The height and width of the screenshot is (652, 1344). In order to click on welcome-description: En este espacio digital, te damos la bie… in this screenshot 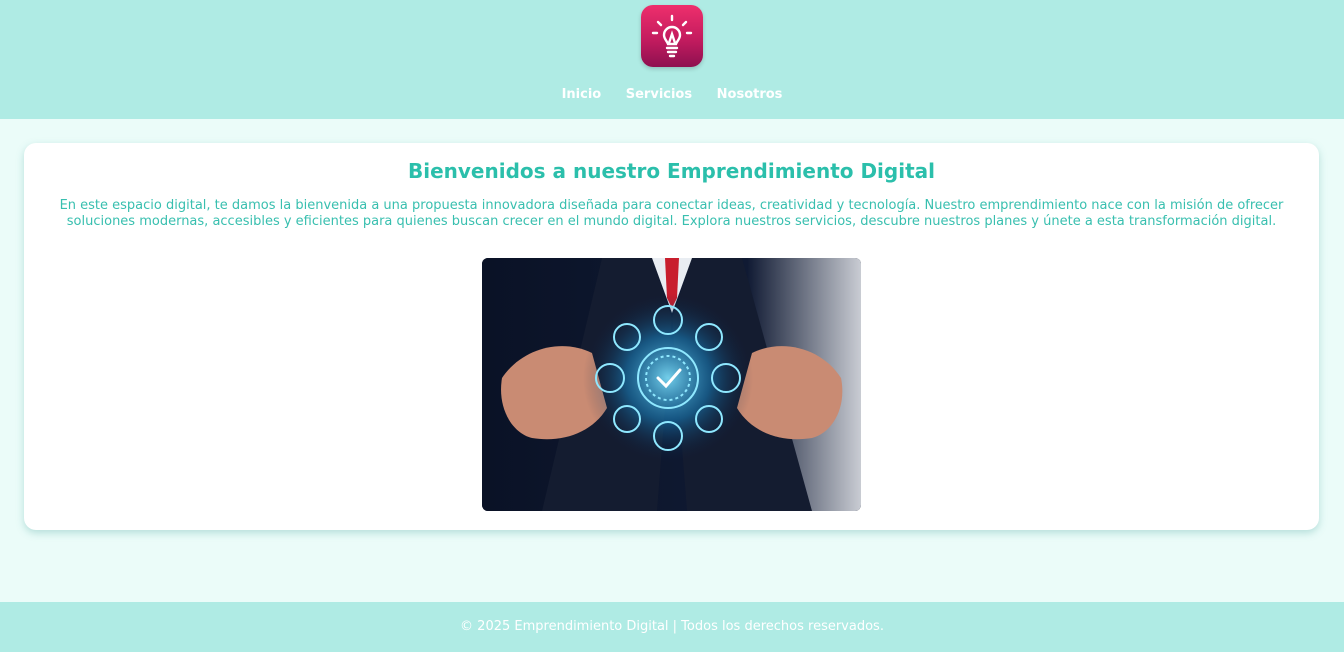, I will do `click(671, 213)`.